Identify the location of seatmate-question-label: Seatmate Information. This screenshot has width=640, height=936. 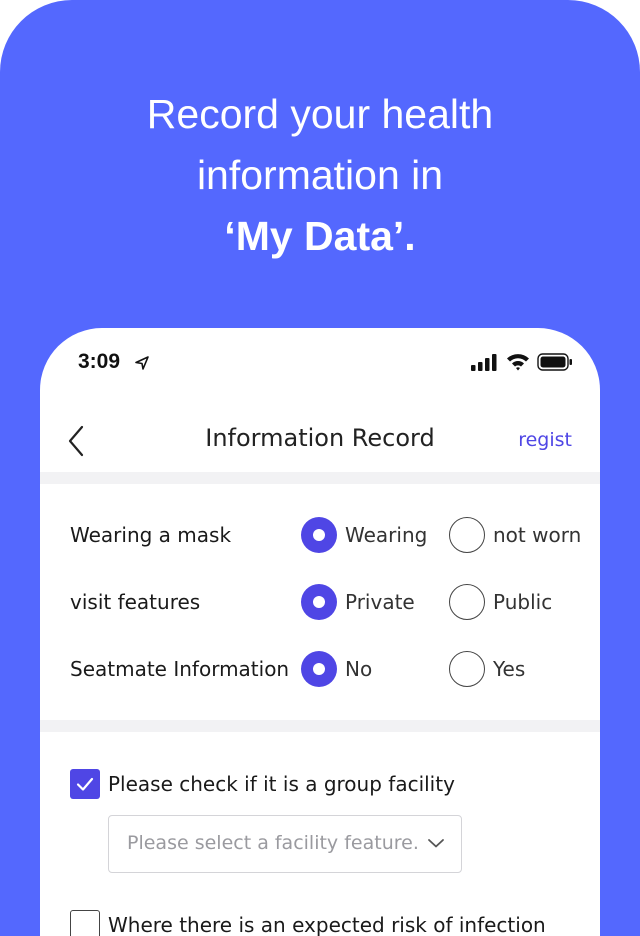
(180, 669).